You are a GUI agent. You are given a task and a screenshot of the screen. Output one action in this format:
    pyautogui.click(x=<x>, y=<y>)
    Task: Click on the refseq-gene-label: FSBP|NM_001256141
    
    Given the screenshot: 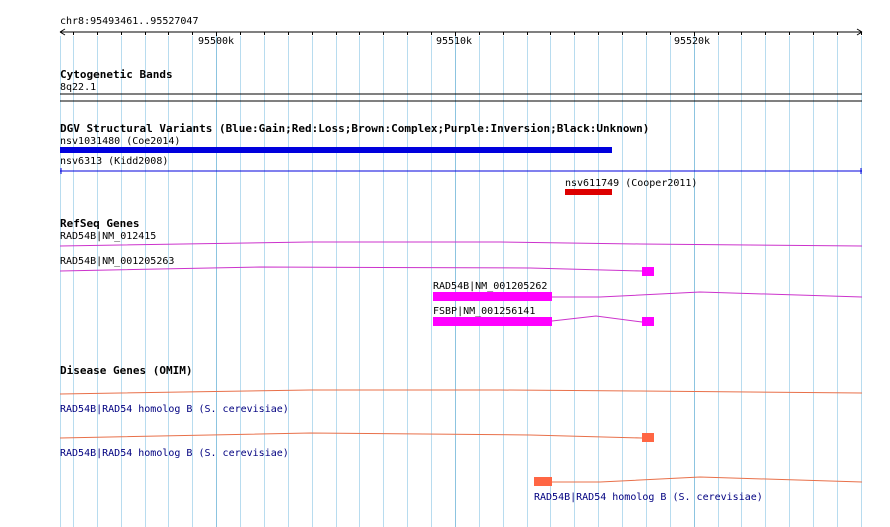 What is the action you would take?
    pyautogui.click(x=484, y=311)
    